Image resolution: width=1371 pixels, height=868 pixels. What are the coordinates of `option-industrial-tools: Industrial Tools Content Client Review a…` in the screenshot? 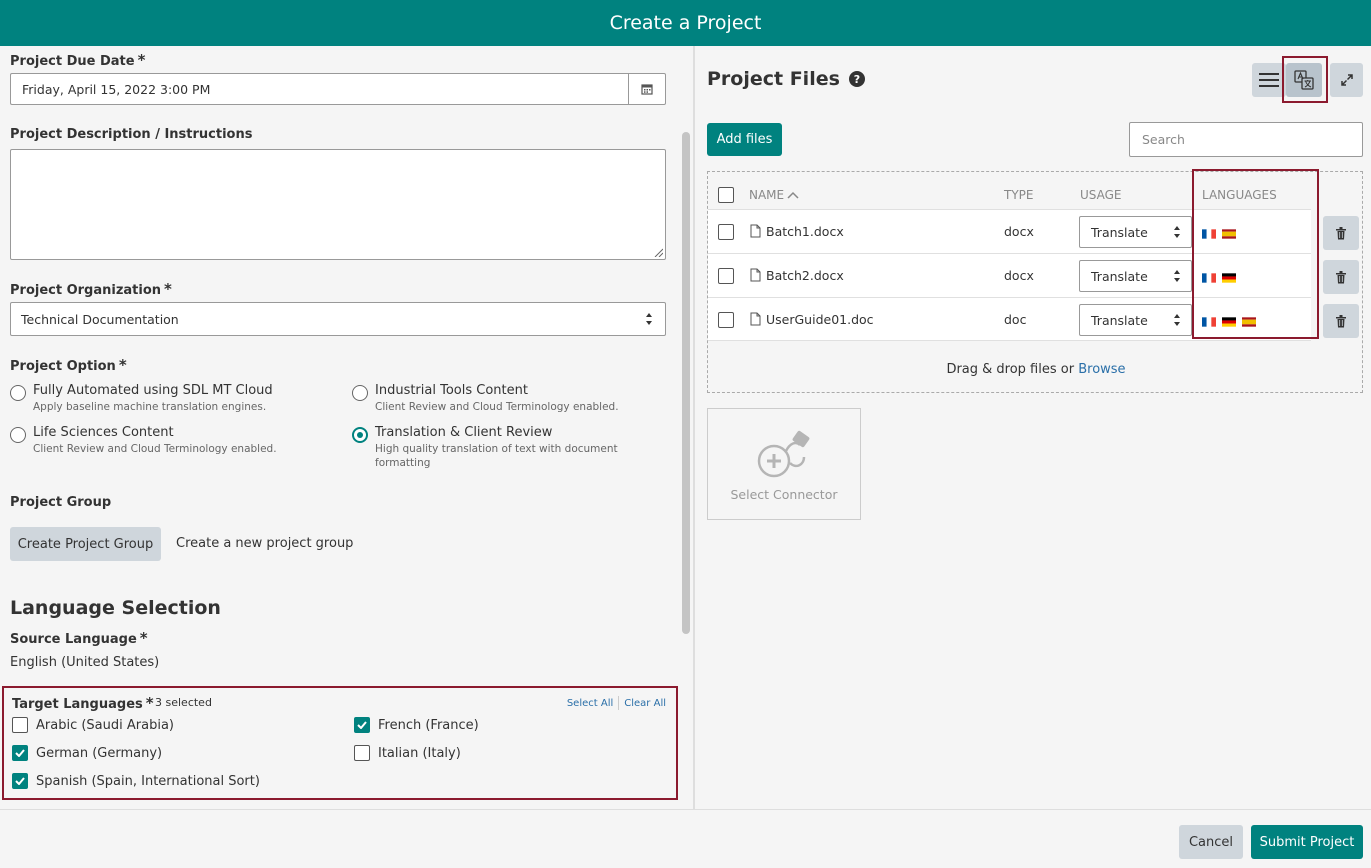 It's located at (493, 398).